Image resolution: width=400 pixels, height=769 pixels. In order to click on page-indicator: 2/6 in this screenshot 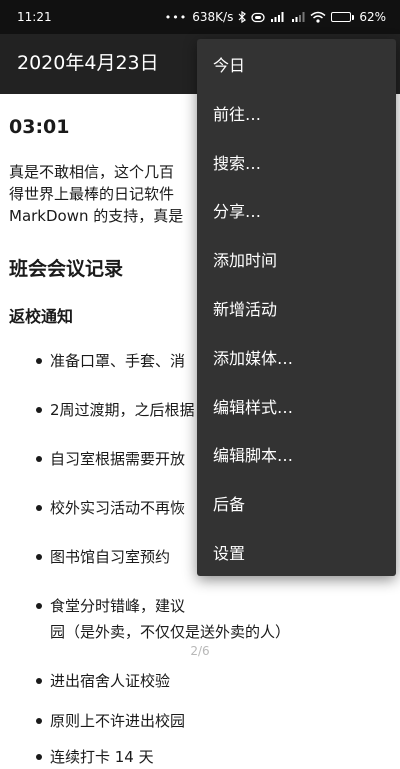, I will do `click(200, 651)`.